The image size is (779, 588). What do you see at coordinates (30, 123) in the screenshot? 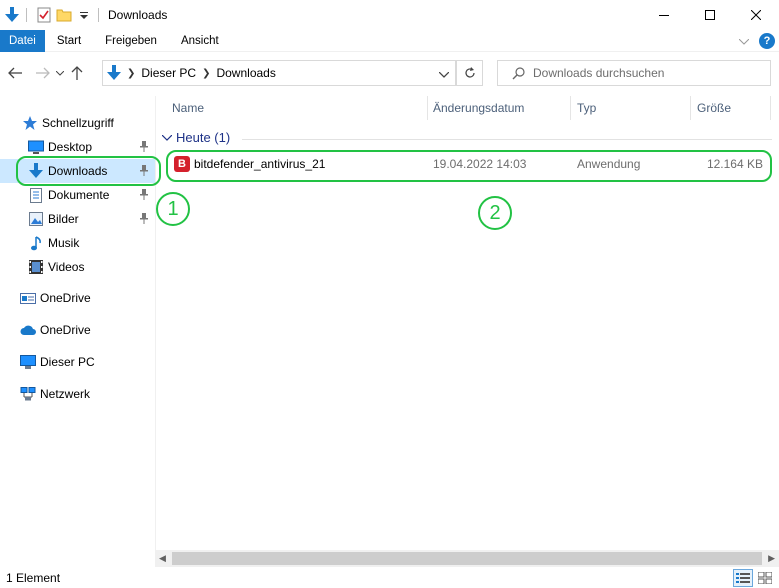
I see `star-icon` at bounding box center [30, 123].